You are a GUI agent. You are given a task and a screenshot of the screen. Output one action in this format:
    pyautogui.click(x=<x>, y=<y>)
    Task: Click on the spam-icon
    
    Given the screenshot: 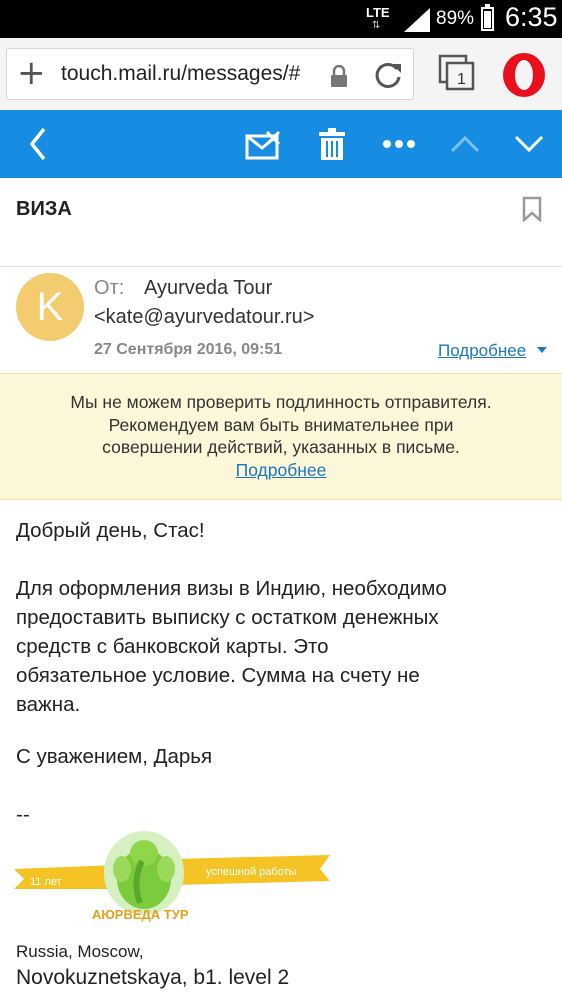 What is the action you would take?
    pyautogui.click(x=263, y=145)
    